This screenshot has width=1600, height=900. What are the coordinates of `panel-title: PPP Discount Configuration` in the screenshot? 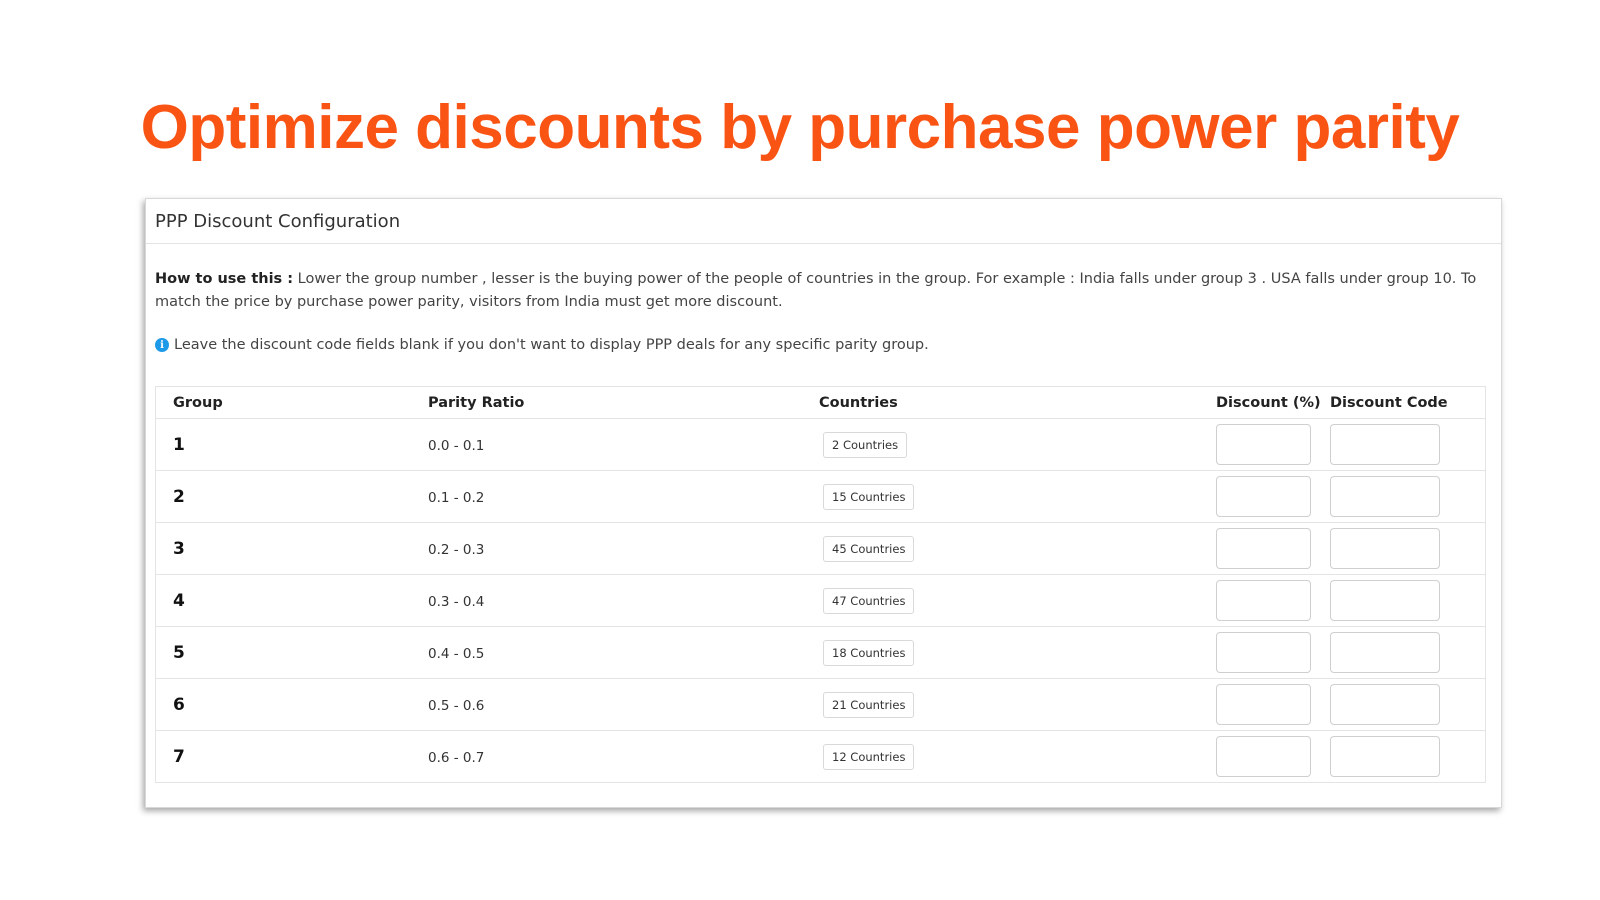 It's located at (823, 221).